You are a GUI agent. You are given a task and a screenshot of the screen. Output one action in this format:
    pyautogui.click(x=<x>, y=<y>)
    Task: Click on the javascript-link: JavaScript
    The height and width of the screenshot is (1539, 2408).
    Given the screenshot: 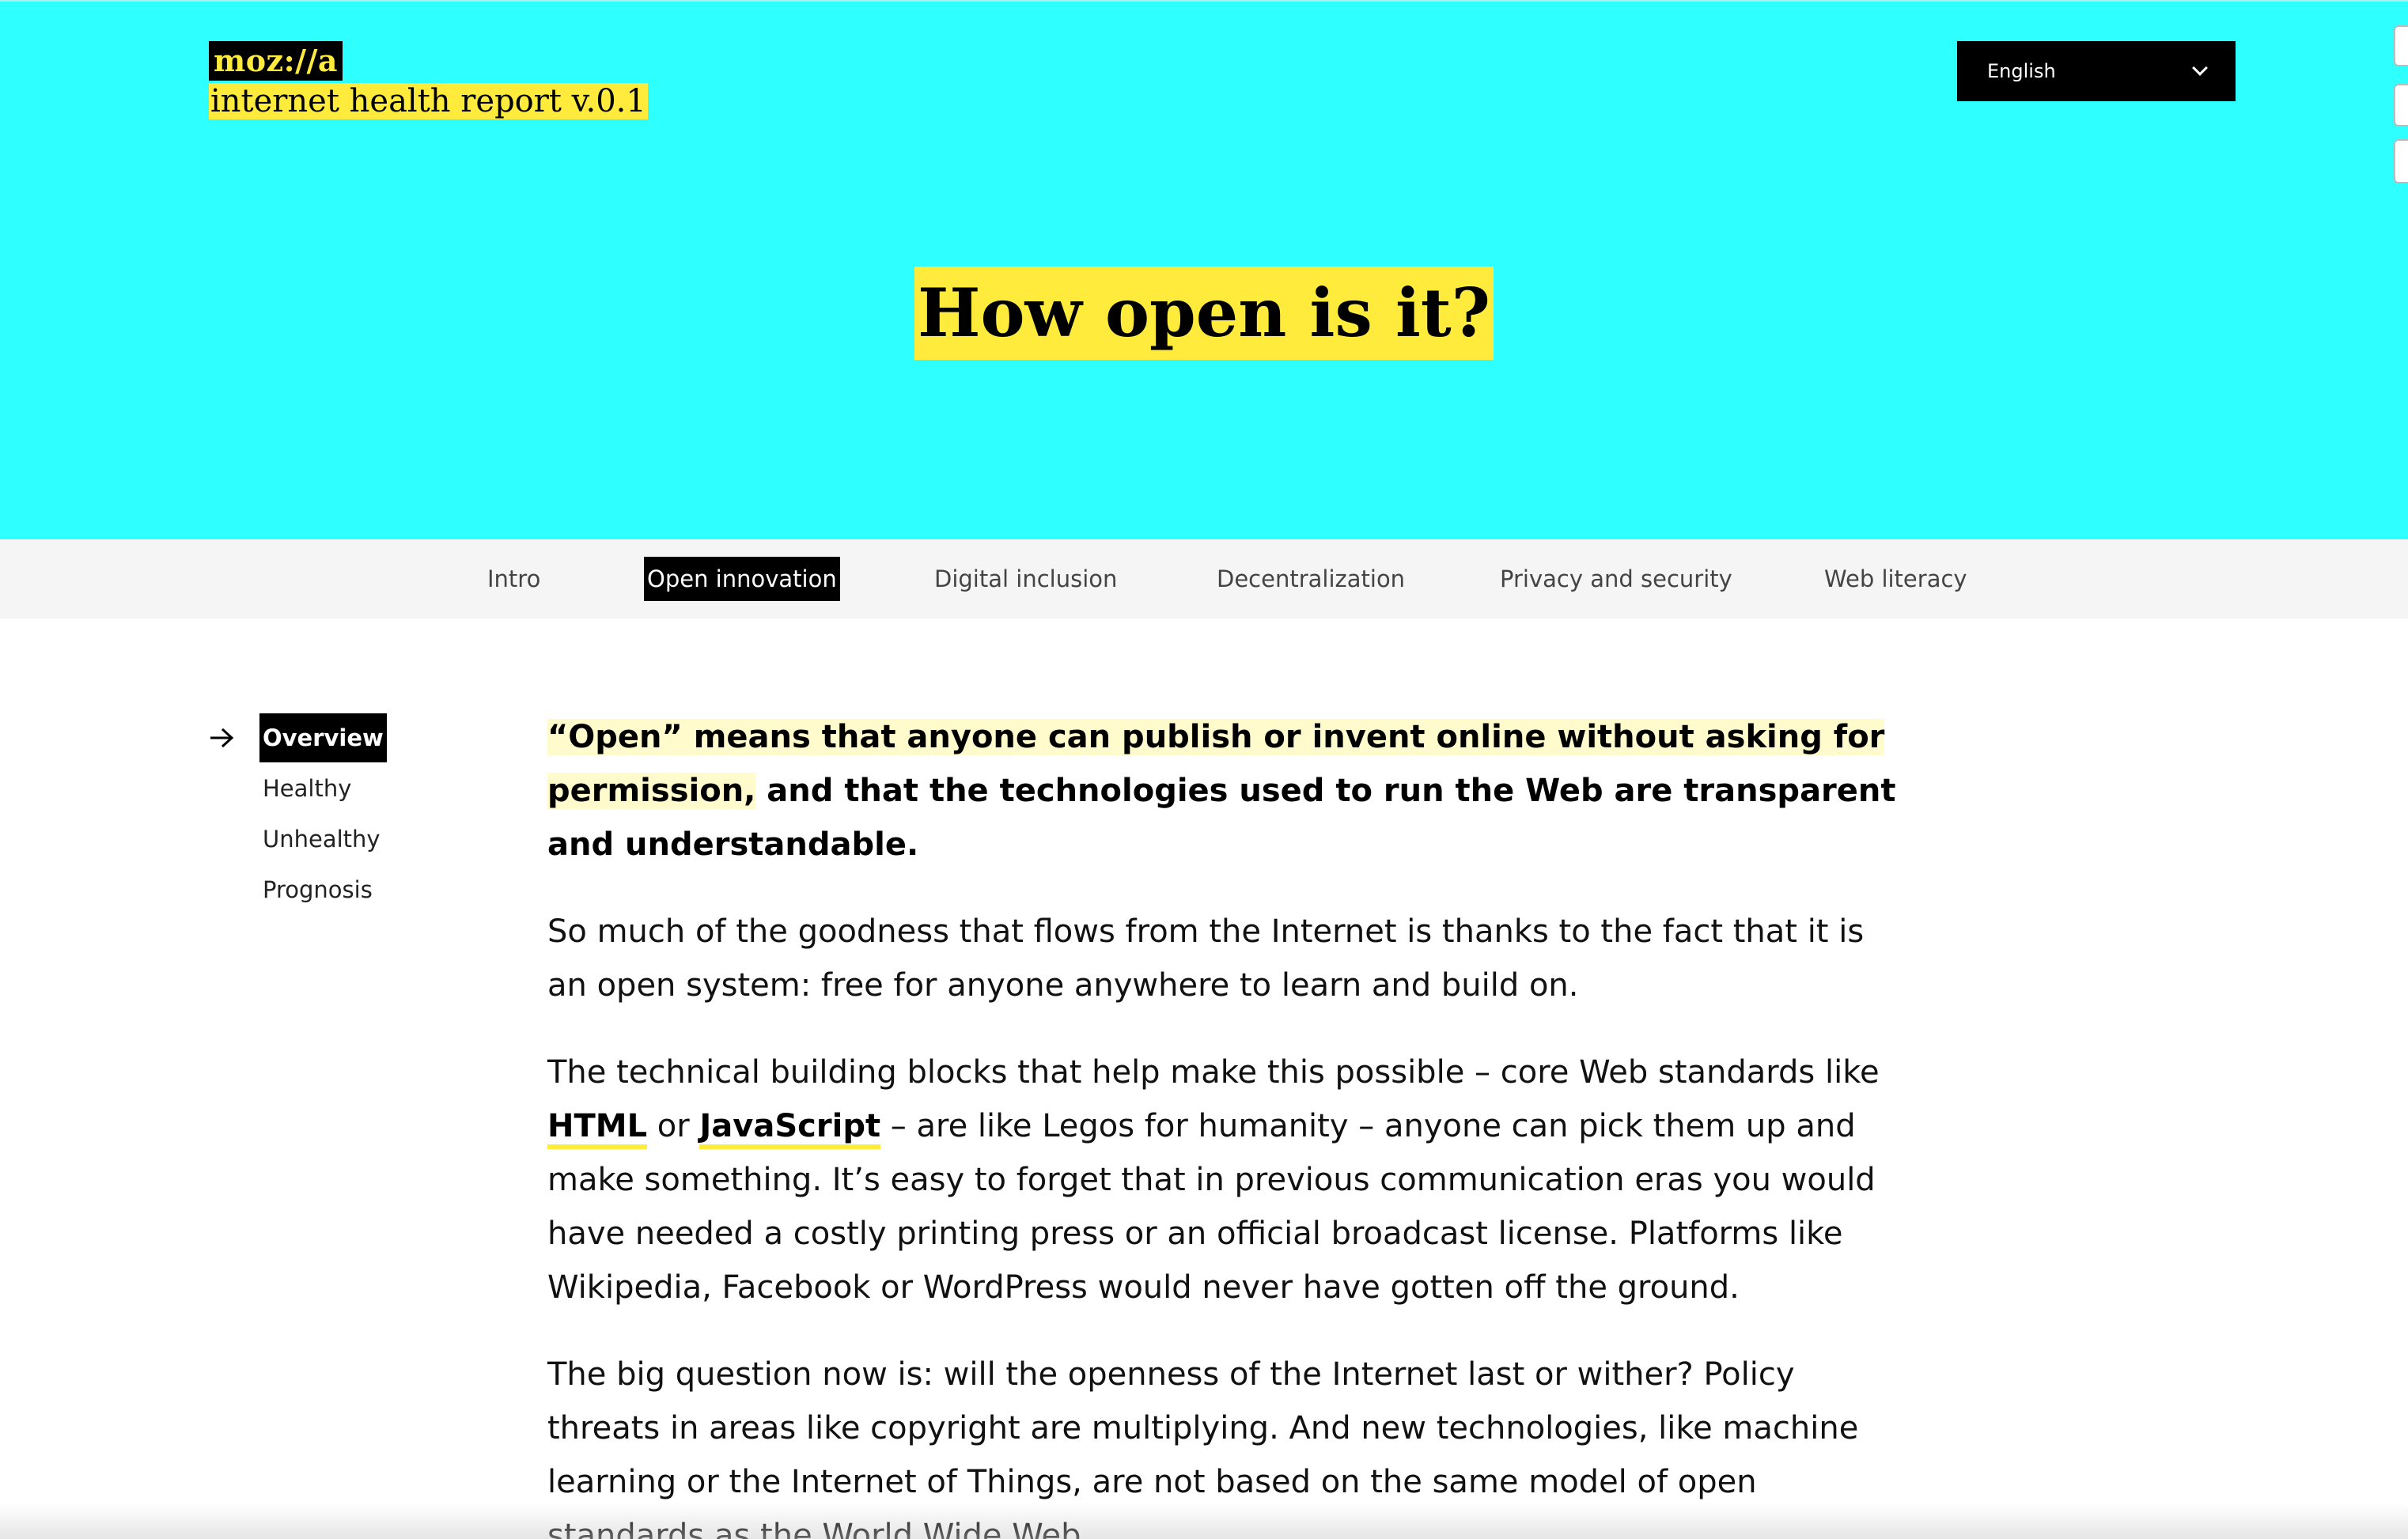 What is the action you would take?
    pyautogui.click(x=790, y=1128)
    